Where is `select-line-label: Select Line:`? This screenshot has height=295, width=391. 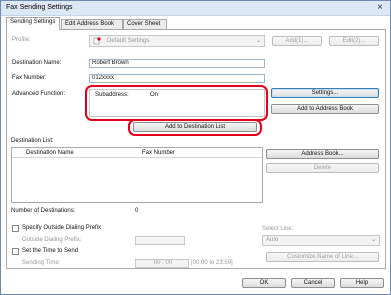 select-line-label: Select Line: is located at coordinates (278, 229).